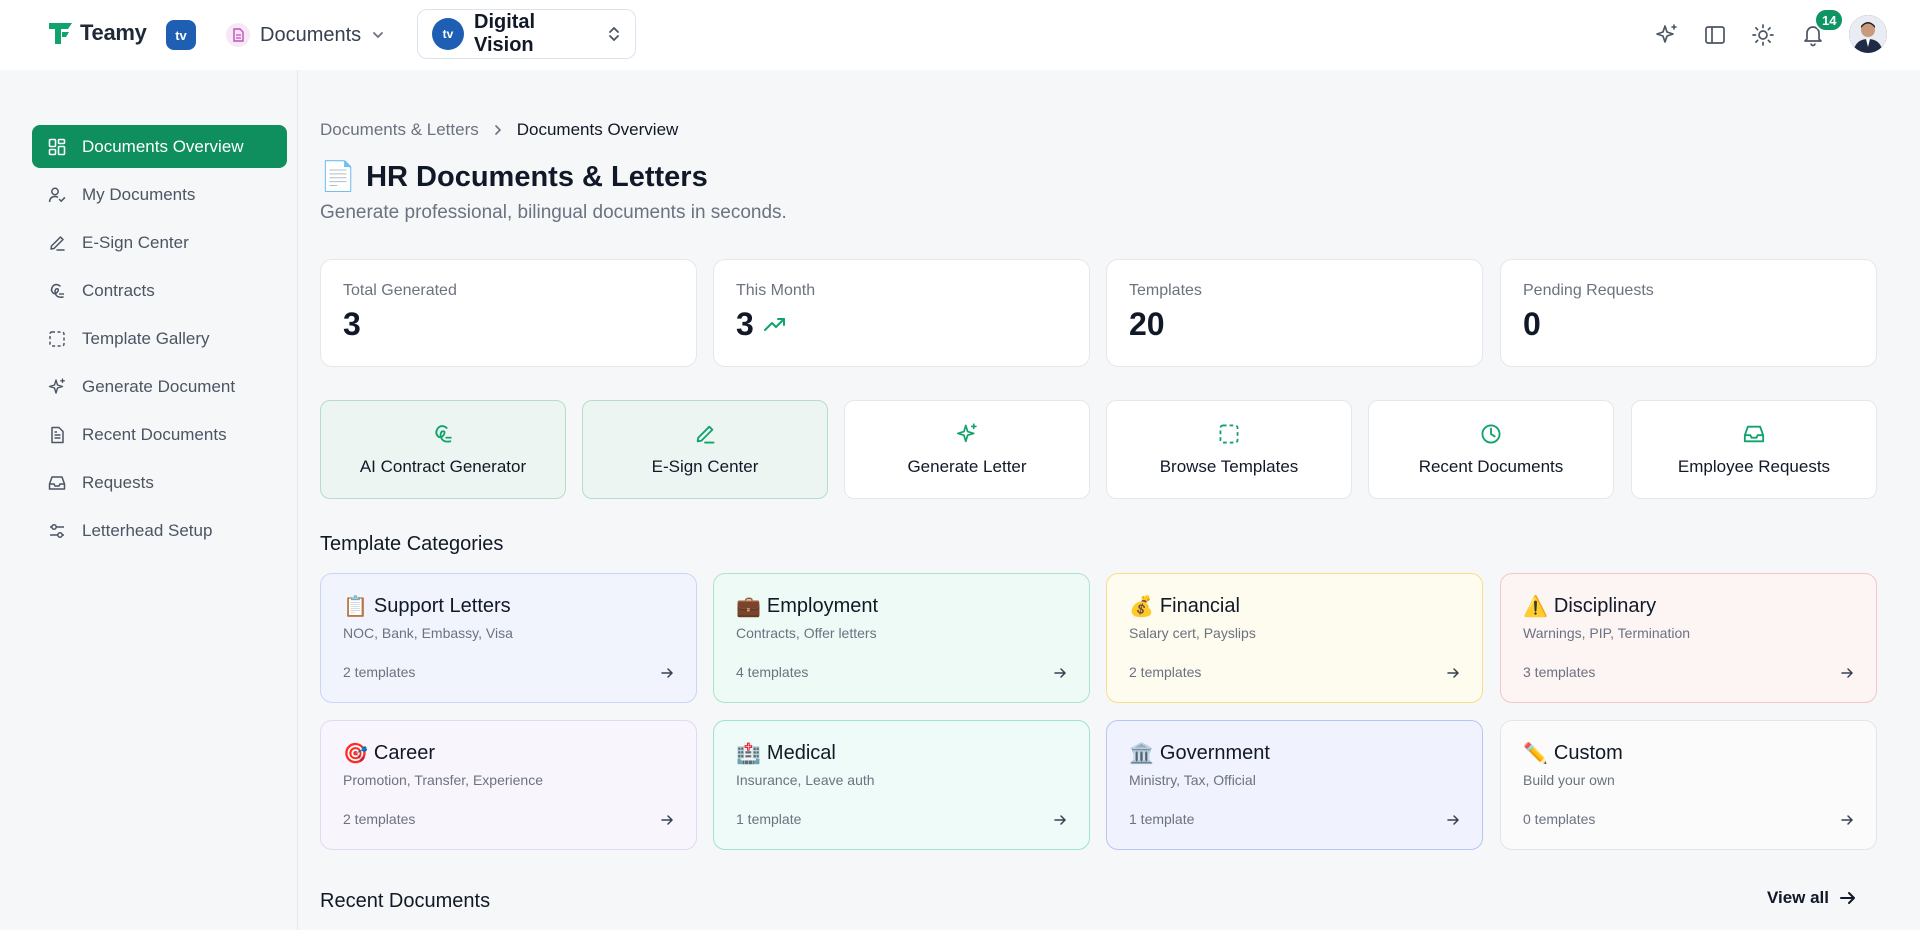 The height and width of the screenshot is (930, 1920). What do you see at coordinates (1491, 449) in the screenshot?
I see `recent-documents-button: Recent Documents` at bounding box center [1491, 449].